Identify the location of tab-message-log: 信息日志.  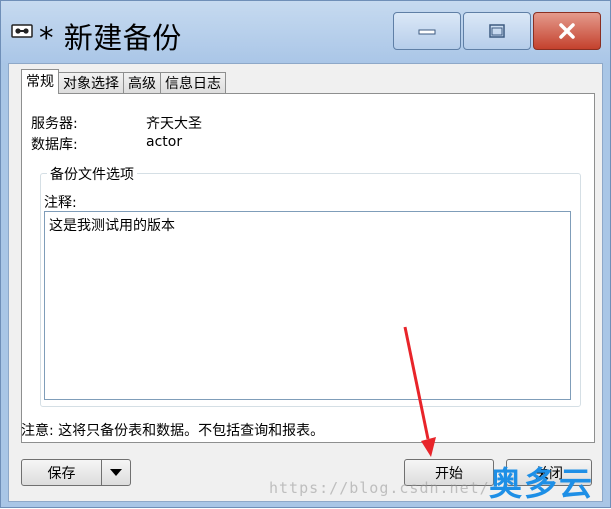
(193, 83).